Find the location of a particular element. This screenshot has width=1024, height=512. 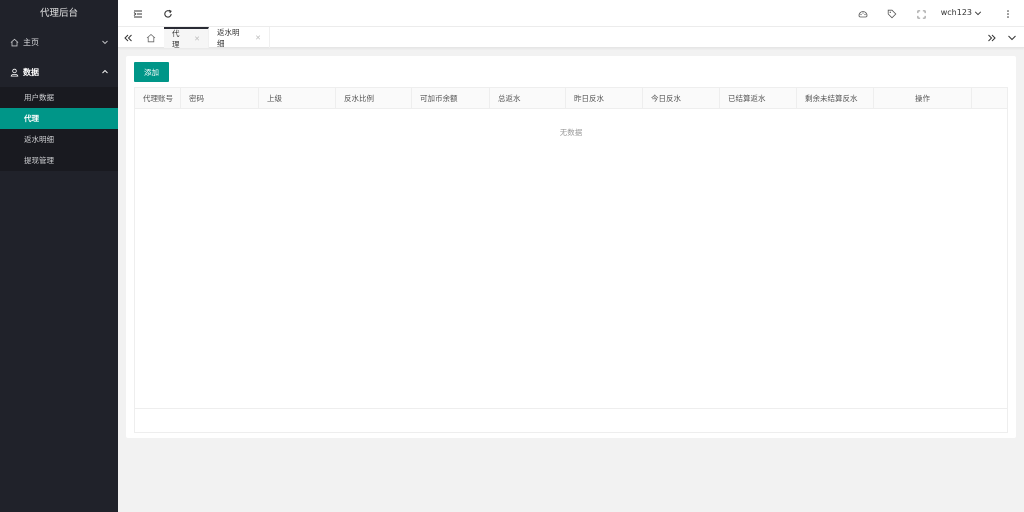

column-header: 操作 is located at coordinates (923, 98).